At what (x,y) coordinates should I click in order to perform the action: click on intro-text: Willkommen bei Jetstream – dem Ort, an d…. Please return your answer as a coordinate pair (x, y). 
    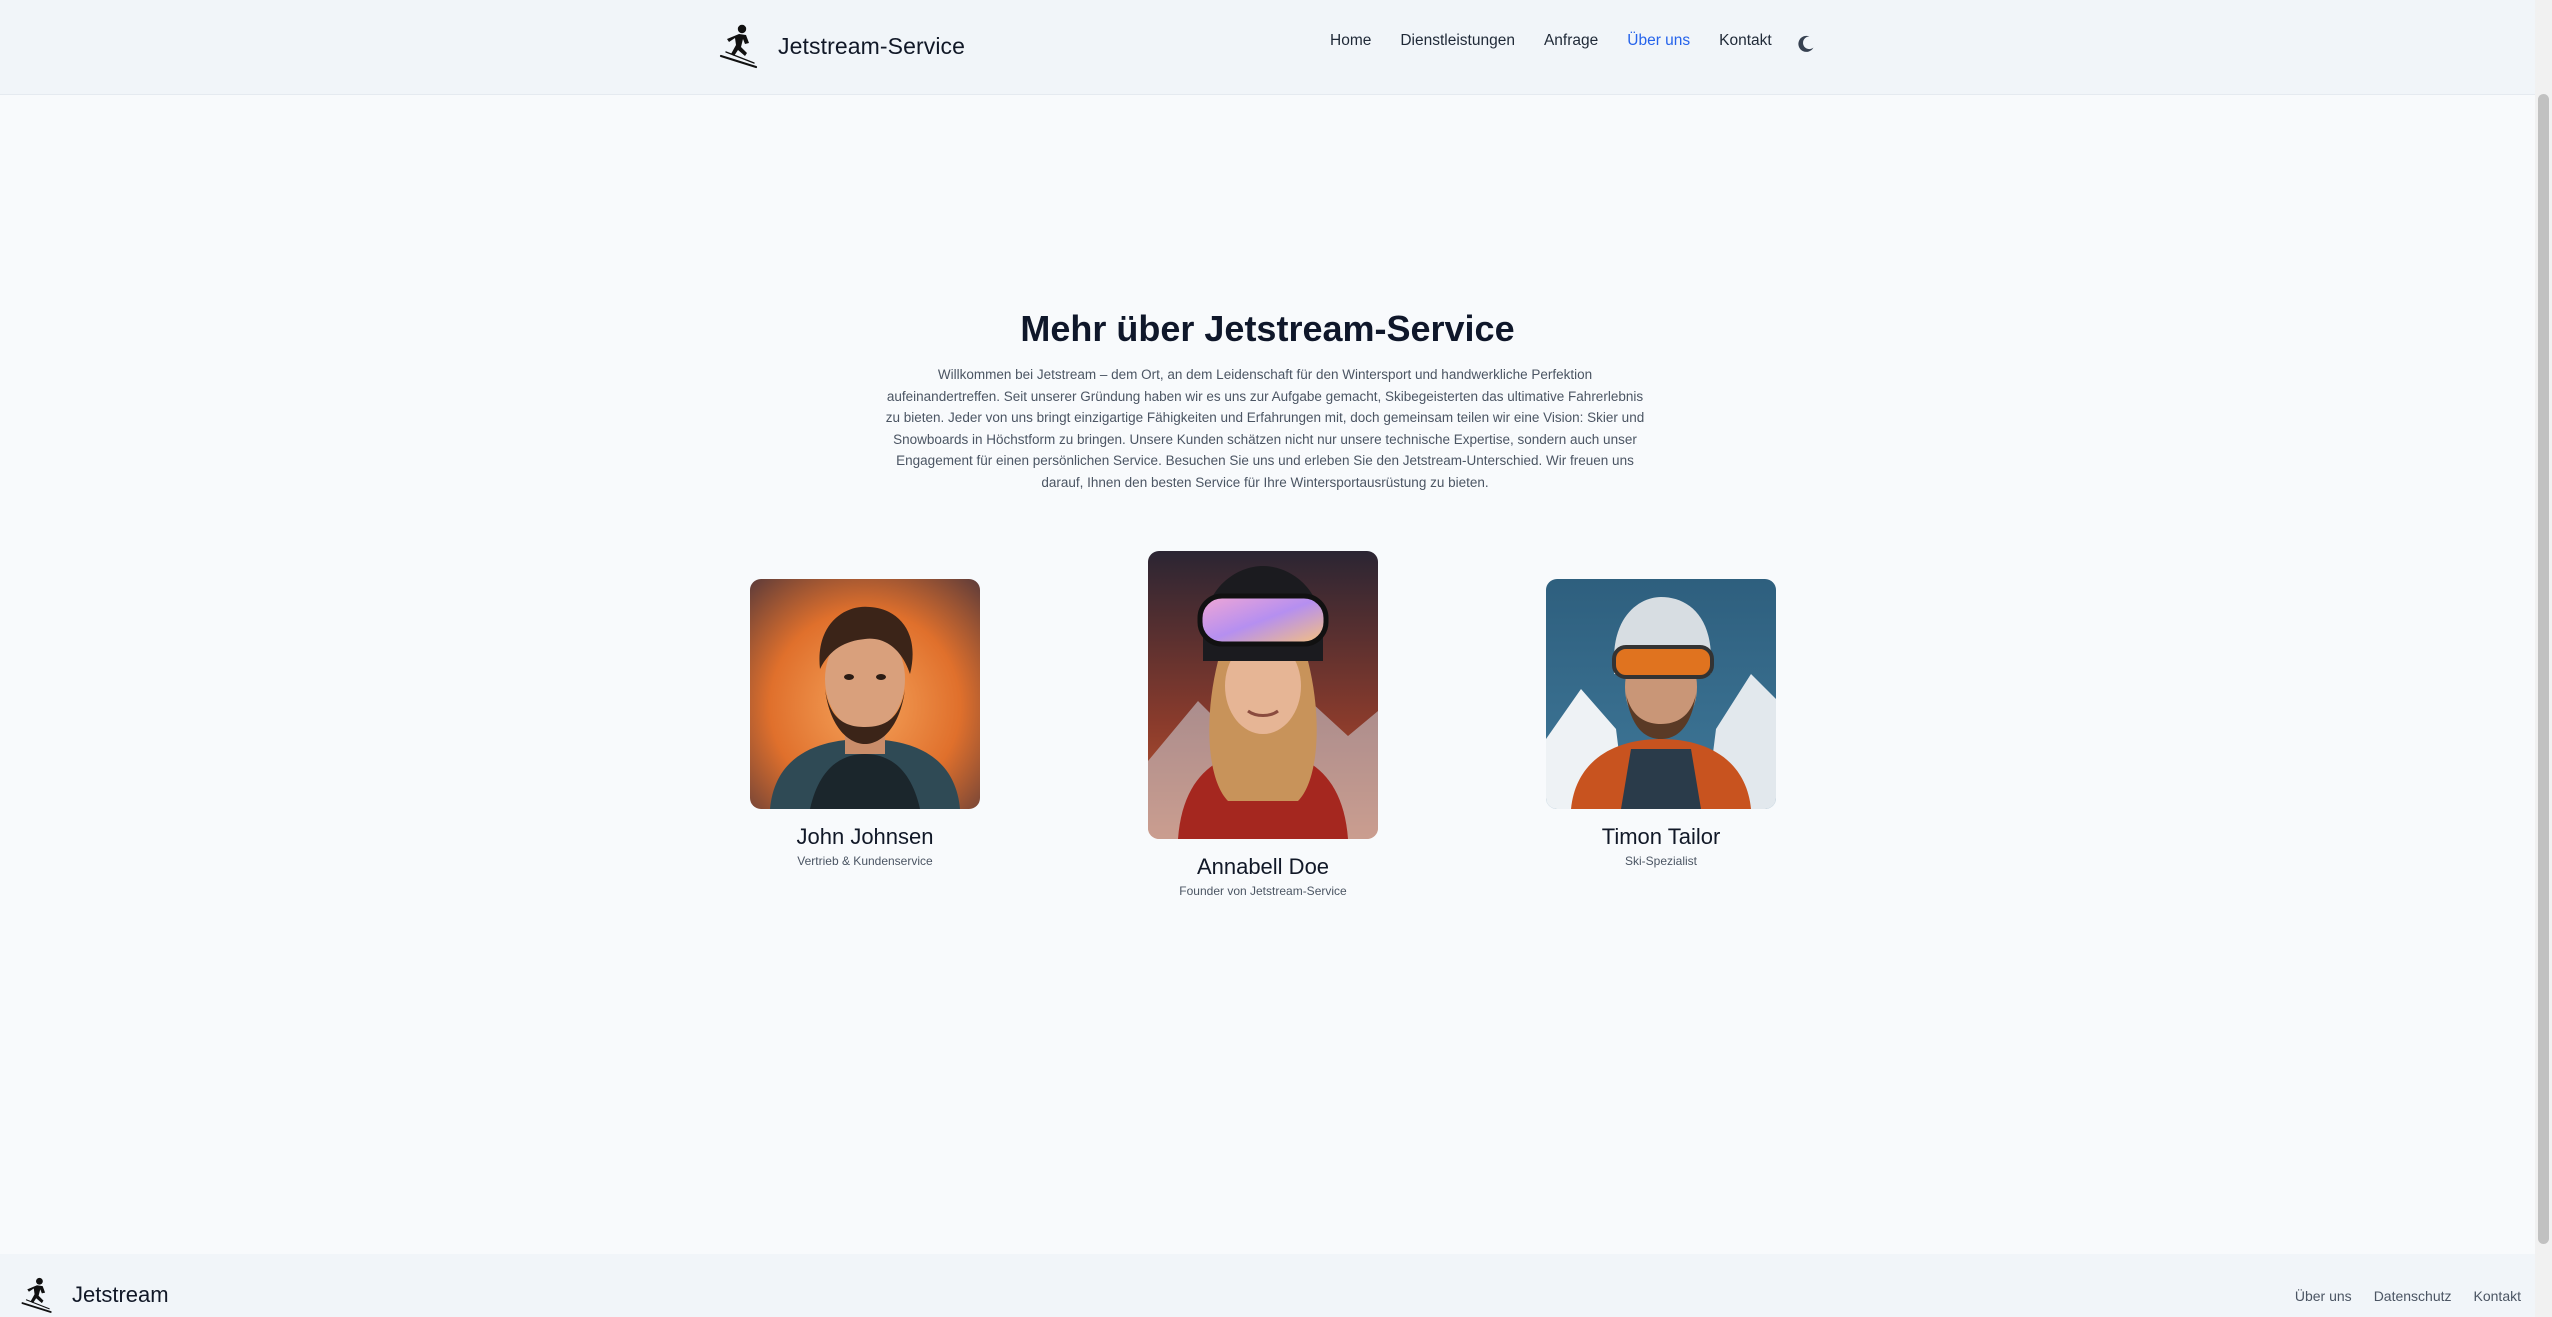
    Looking at the image, I should click on (1265, 428).